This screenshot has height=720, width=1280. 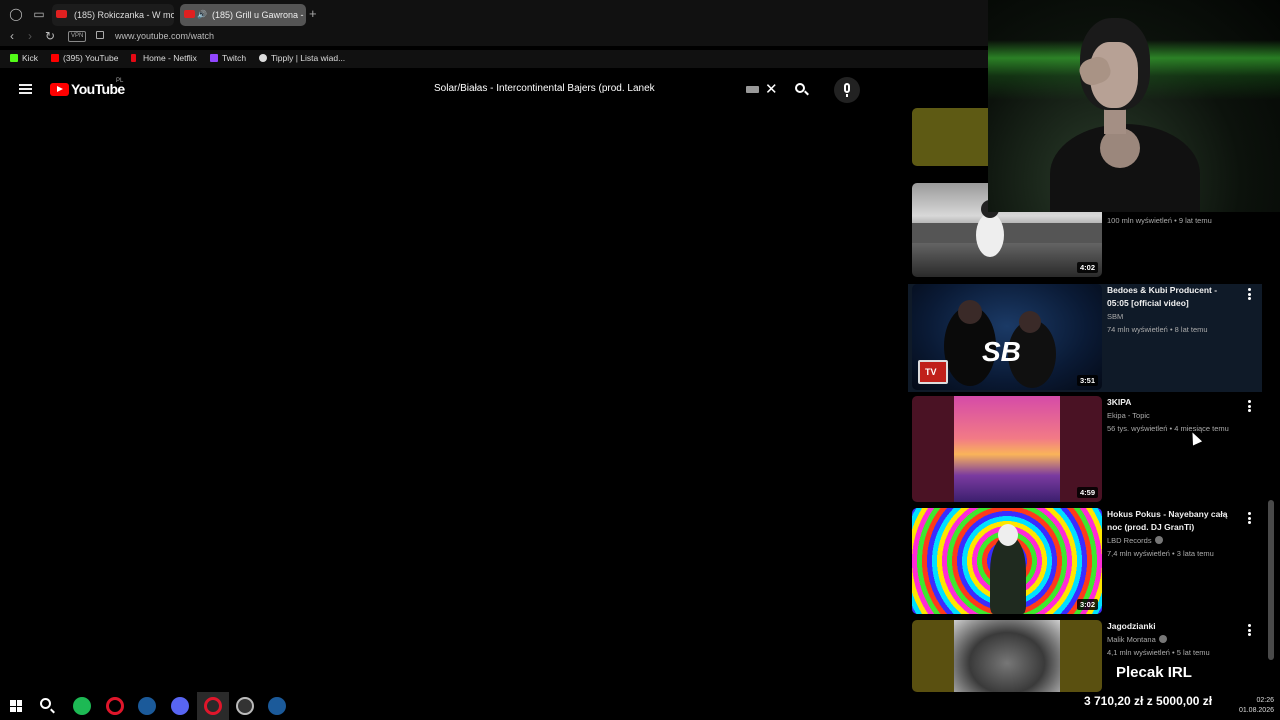 What do you see at coordinates (801, 90) in the screenshot?
I see `search-button` at bounding box center [801, 90].